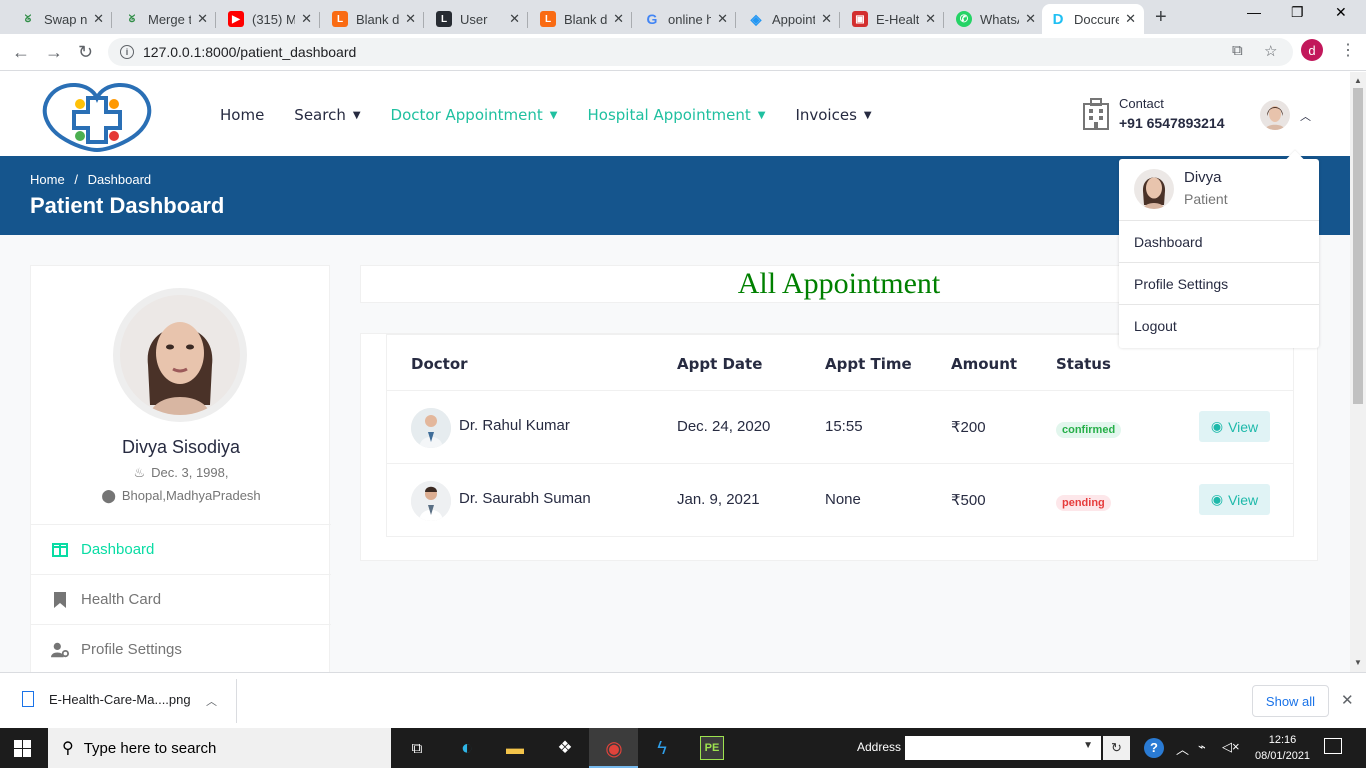  What do you see at coordinates (1219, 284) in the screenshot?
I see `menu-item-profile-settings: Profile Settings` at bounding box center [1219, 284].